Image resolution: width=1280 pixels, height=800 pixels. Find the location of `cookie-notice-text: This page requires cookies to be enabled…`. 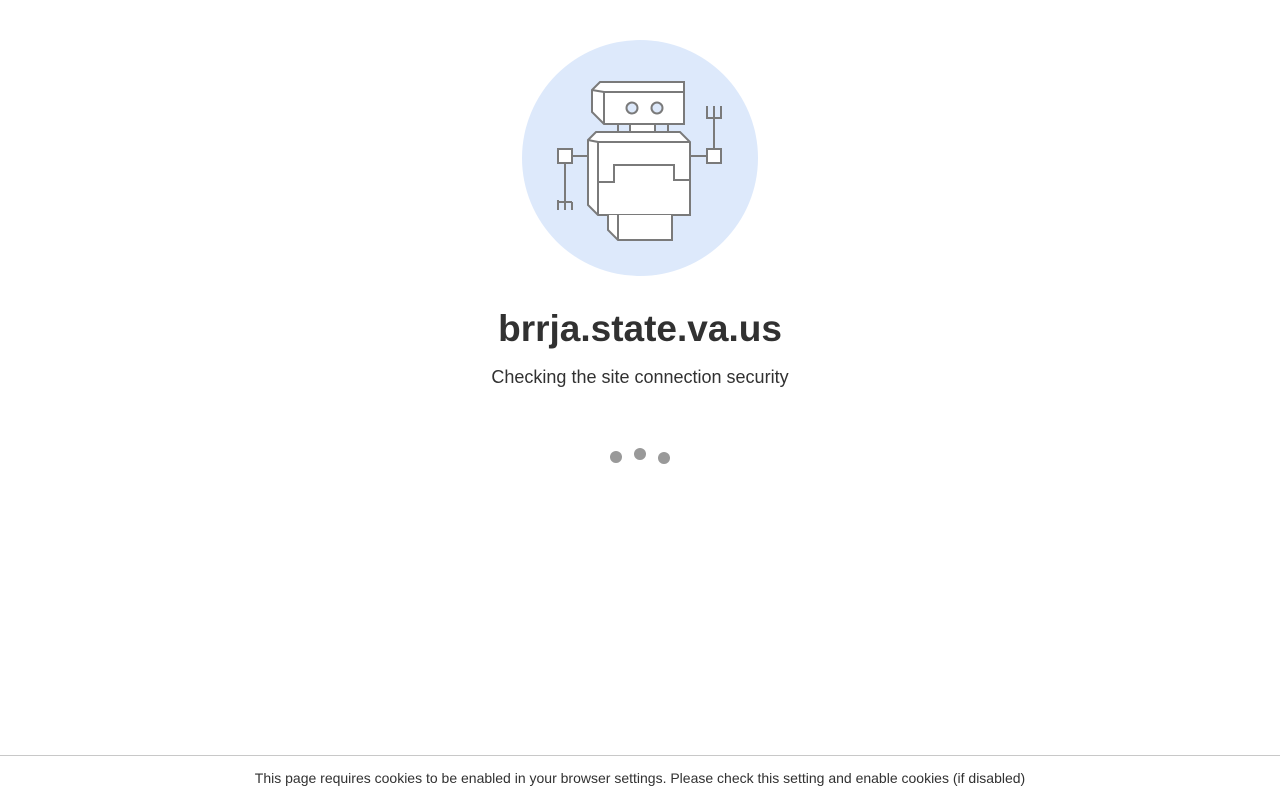

cookie-notice-text: This page requires cookies to be enabled… is located at coordinates (640, 778).